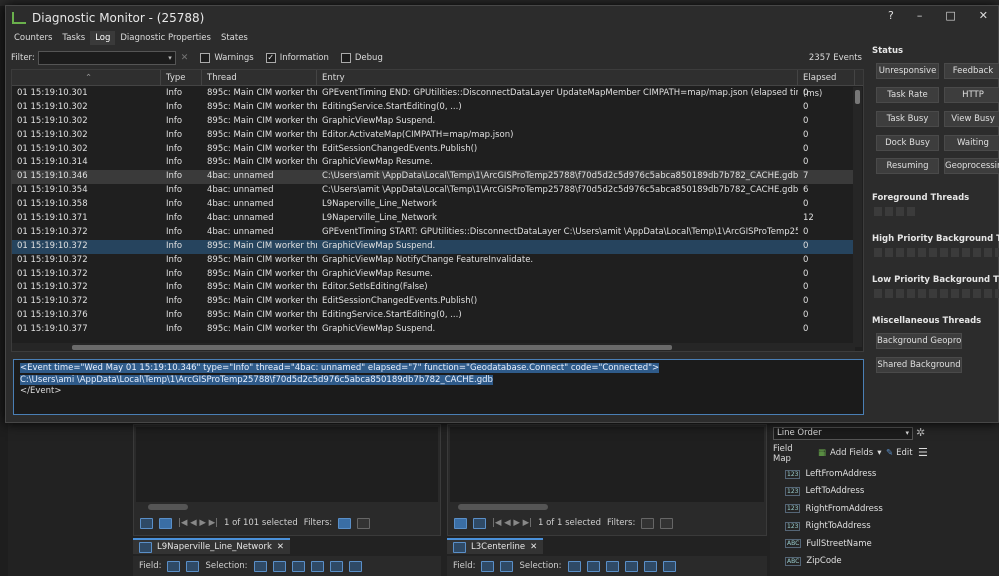  Describe the element at coordinates (259, 77) in the screenshot. I see `column-thread: Thread` at that location.